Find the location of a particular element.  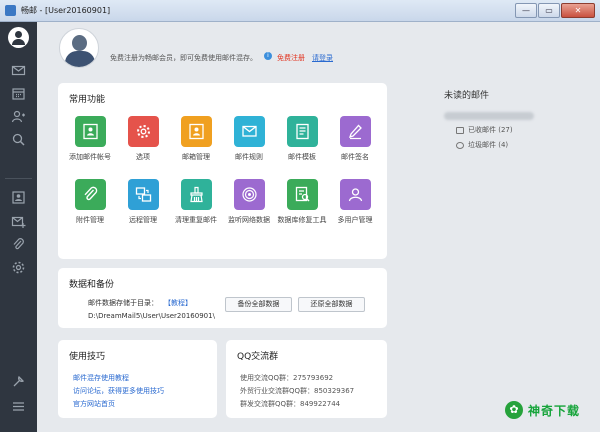

attachment-manage-icon is located at coordinates (90, 194).